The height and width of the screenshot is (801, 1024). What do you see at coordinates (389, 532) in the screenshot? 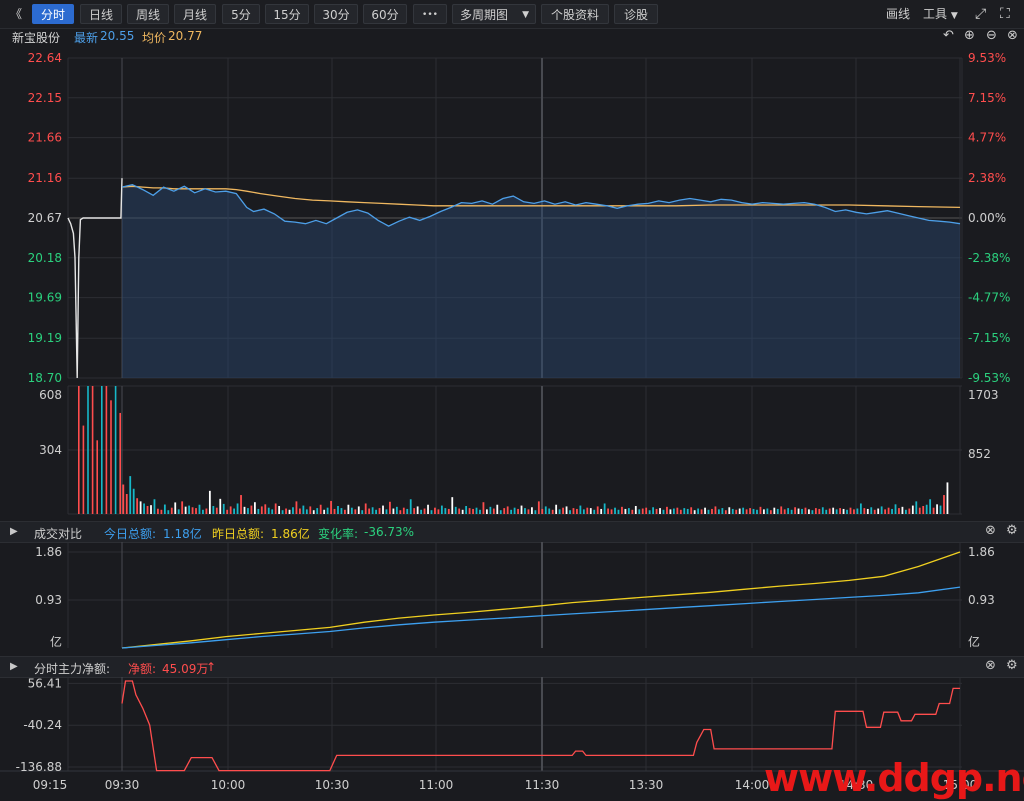
I see `change-rate-value: -36.73%` at bounding box center [389, 532].